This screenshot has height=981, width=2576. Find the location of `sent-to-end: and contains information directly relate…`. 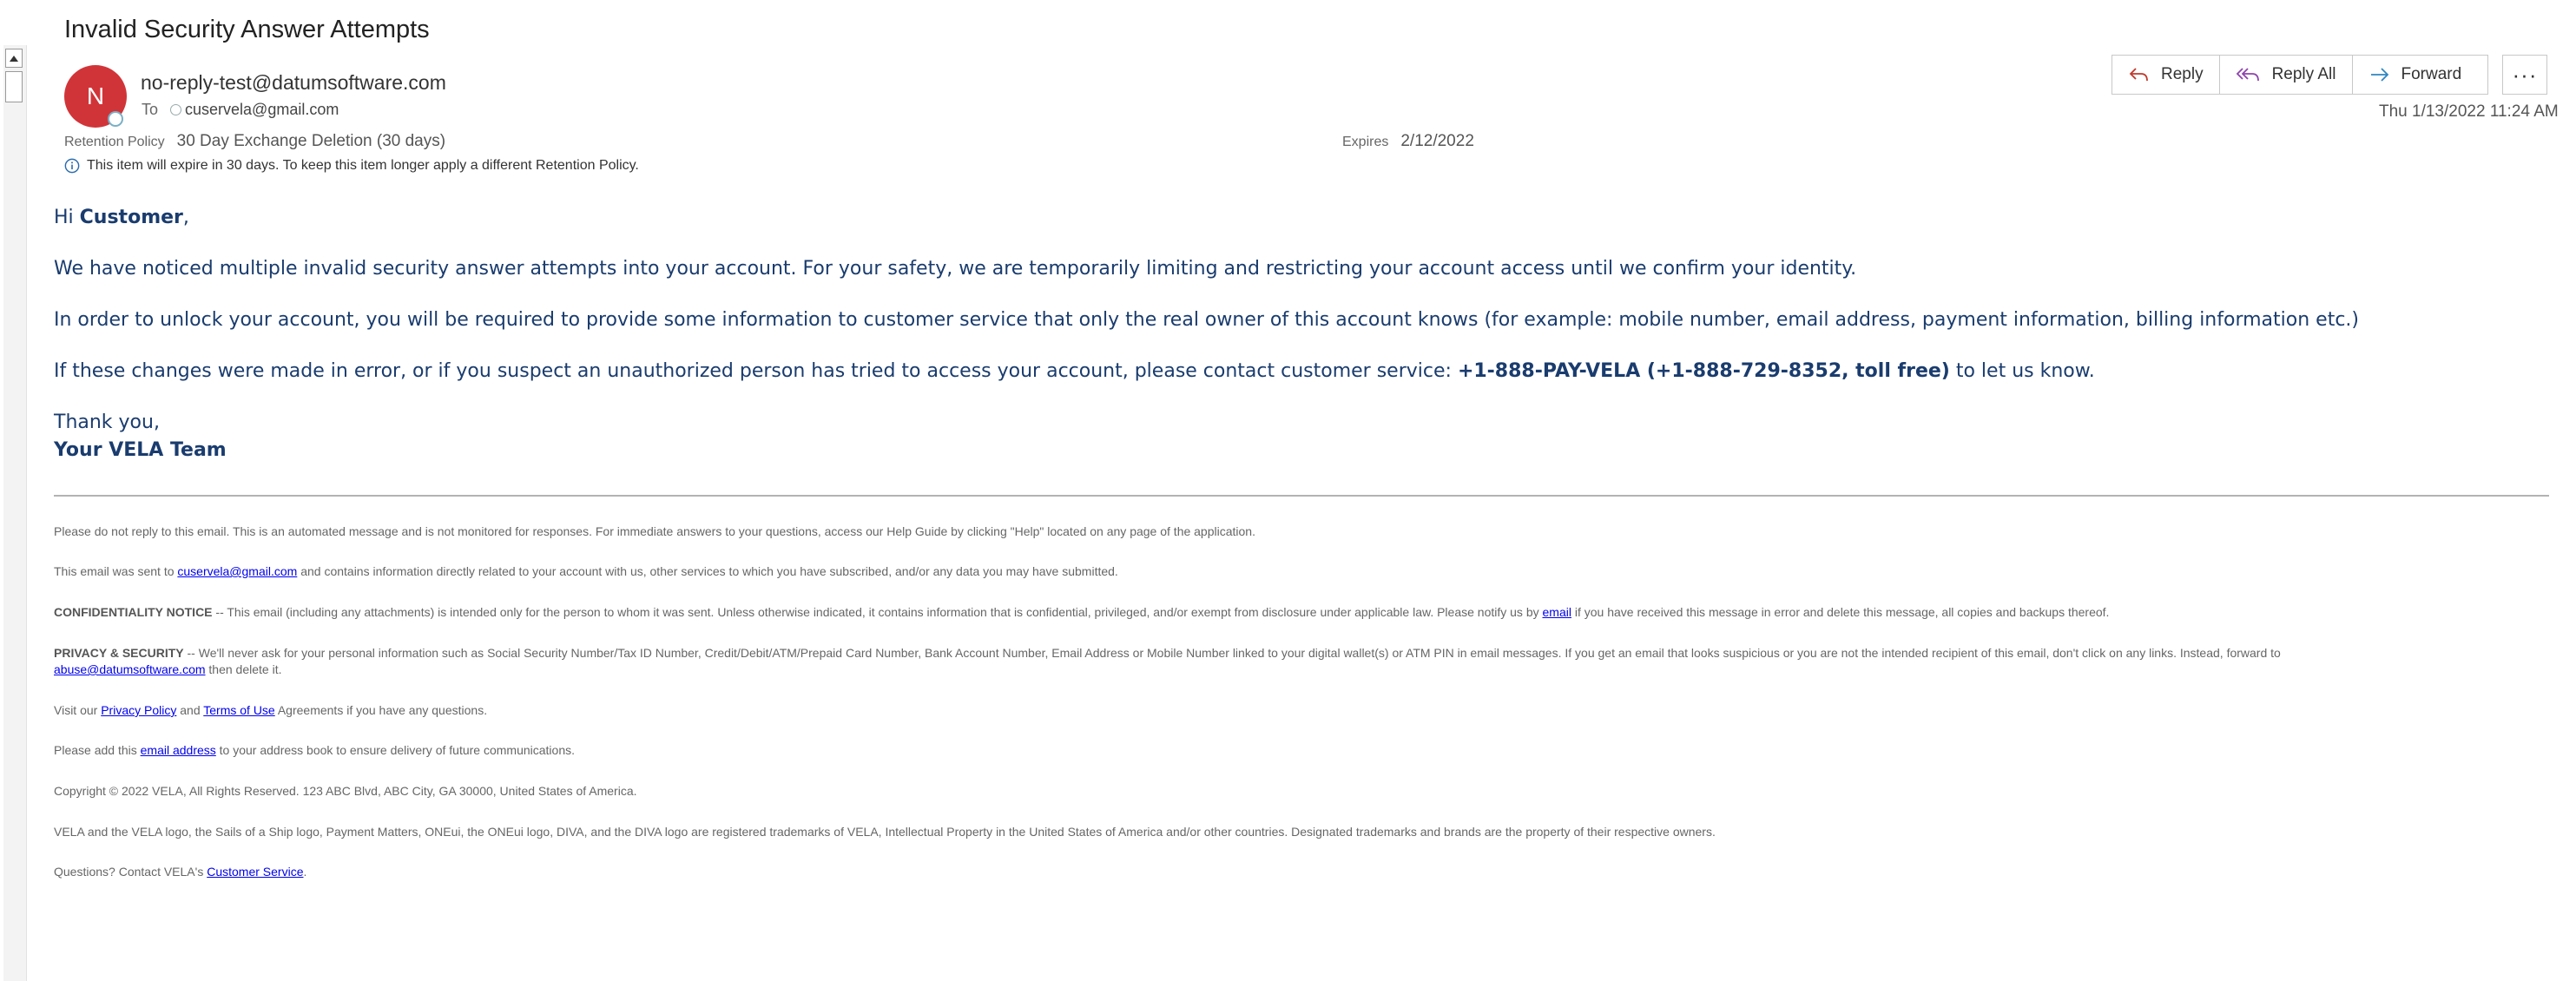

sent-to-end: and contains information directly relate… is located at coordinates (707, 571).